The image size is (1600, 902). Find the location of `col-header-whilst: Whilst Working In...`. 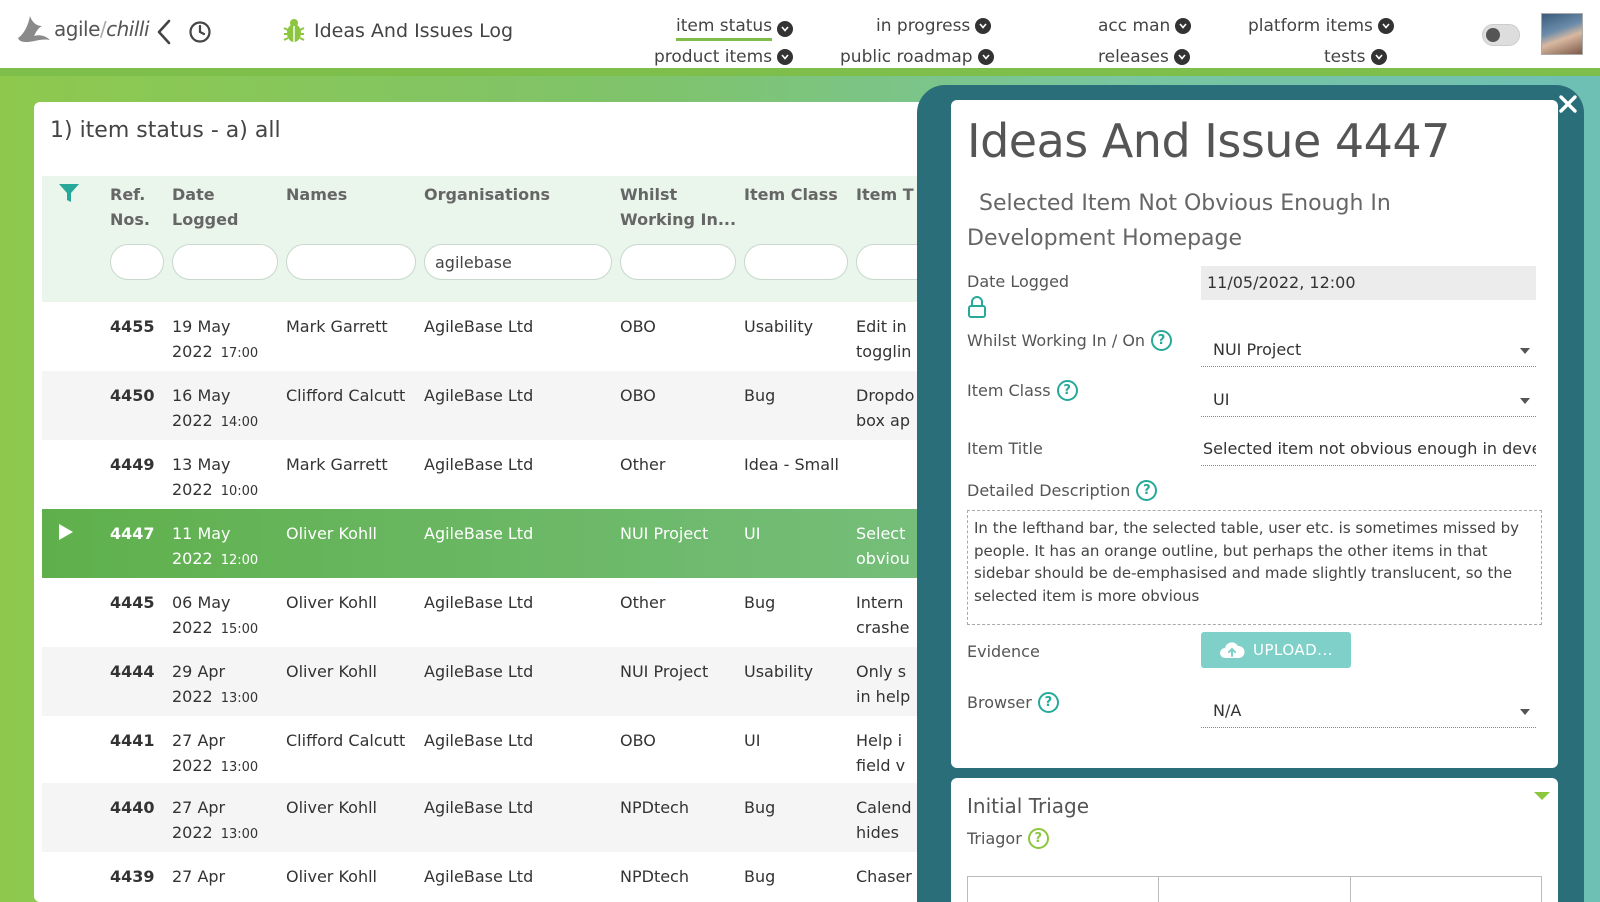

col-header-whilst: Whilst Working In... is located at coordinates (678, 207).